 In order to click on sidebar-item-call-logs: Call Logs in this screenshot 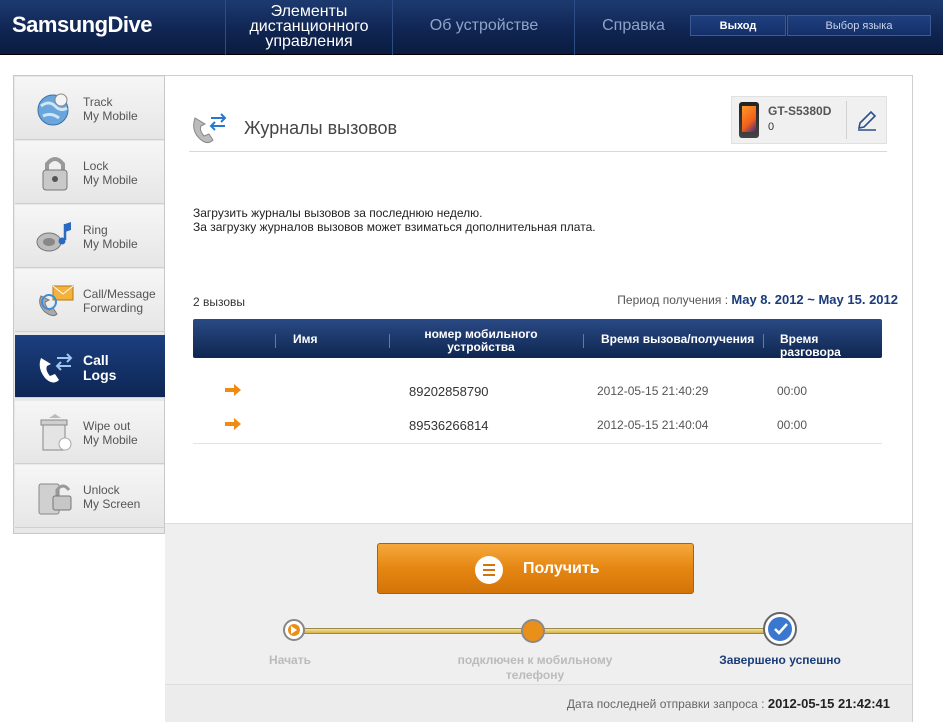, I will do `click(99, 367)`.